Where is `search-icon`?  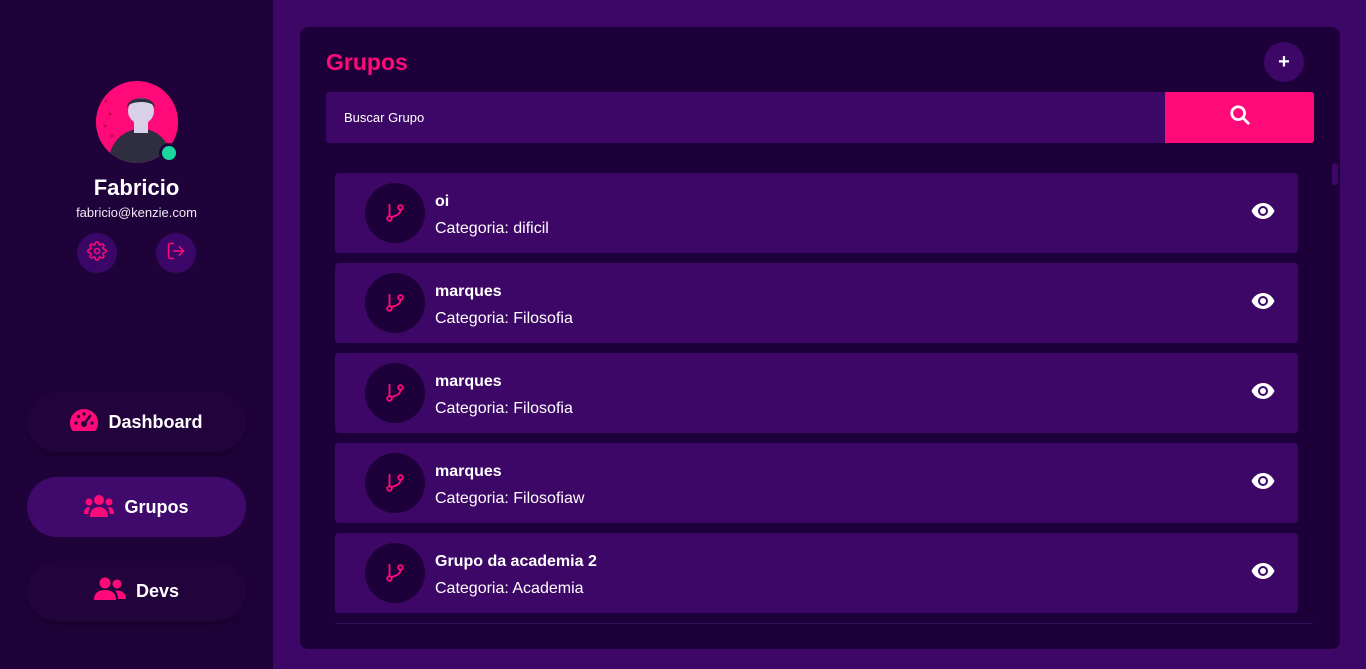 search-icon is located at coordinates (1240, 117).